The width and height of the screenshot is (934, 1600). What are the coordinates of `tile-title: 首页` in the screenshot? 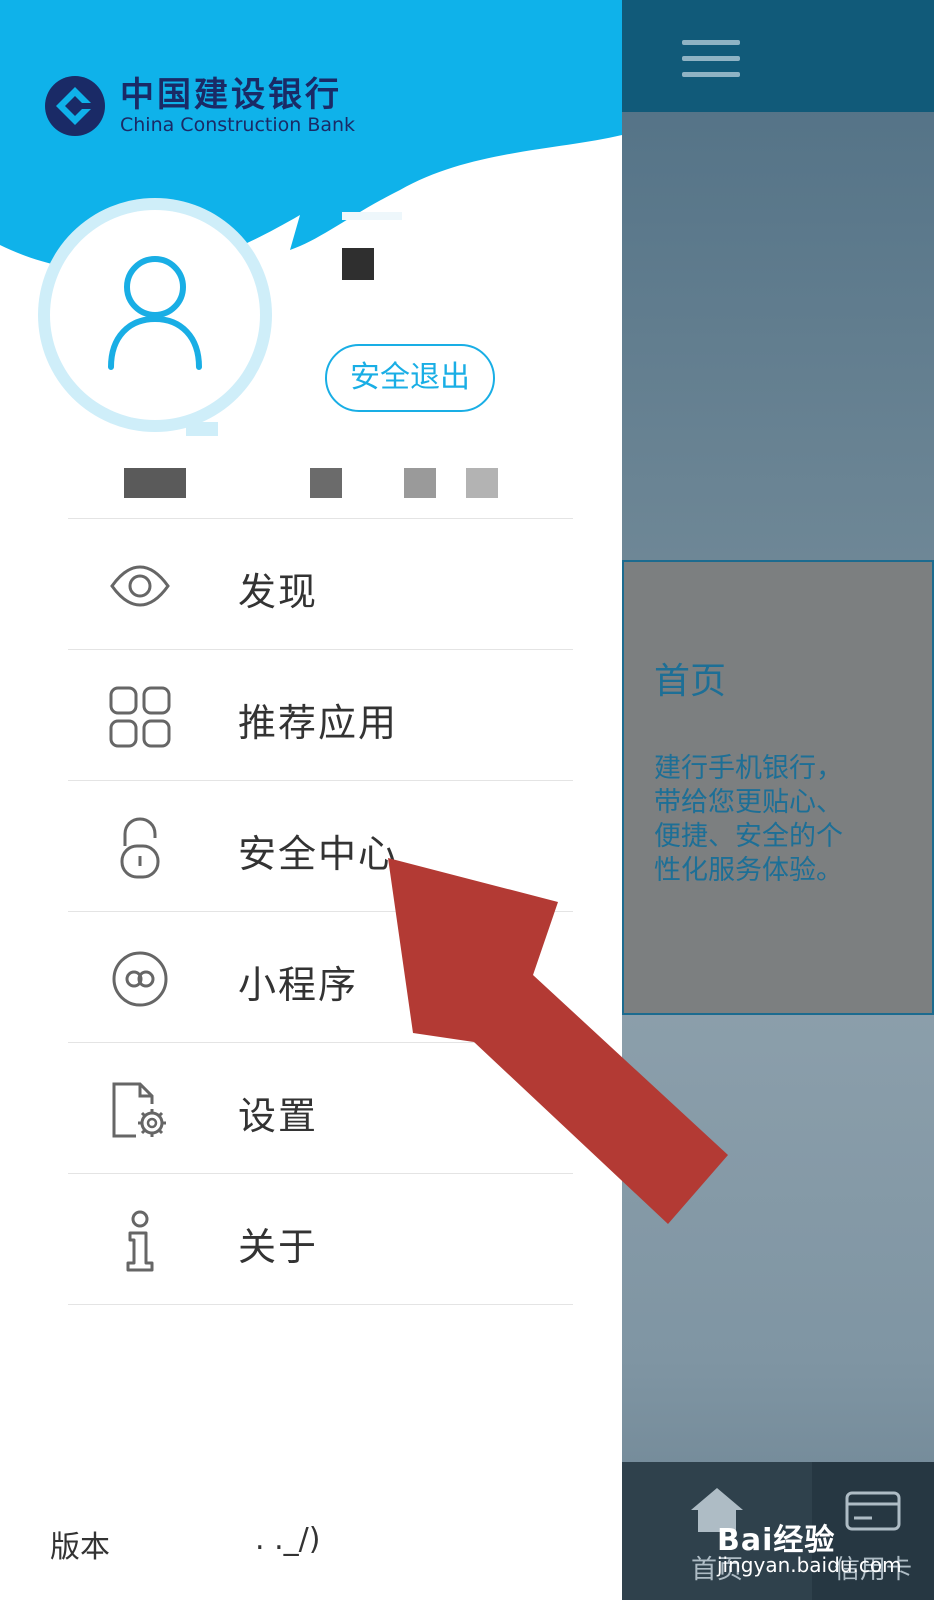 It's located at (690, 681).